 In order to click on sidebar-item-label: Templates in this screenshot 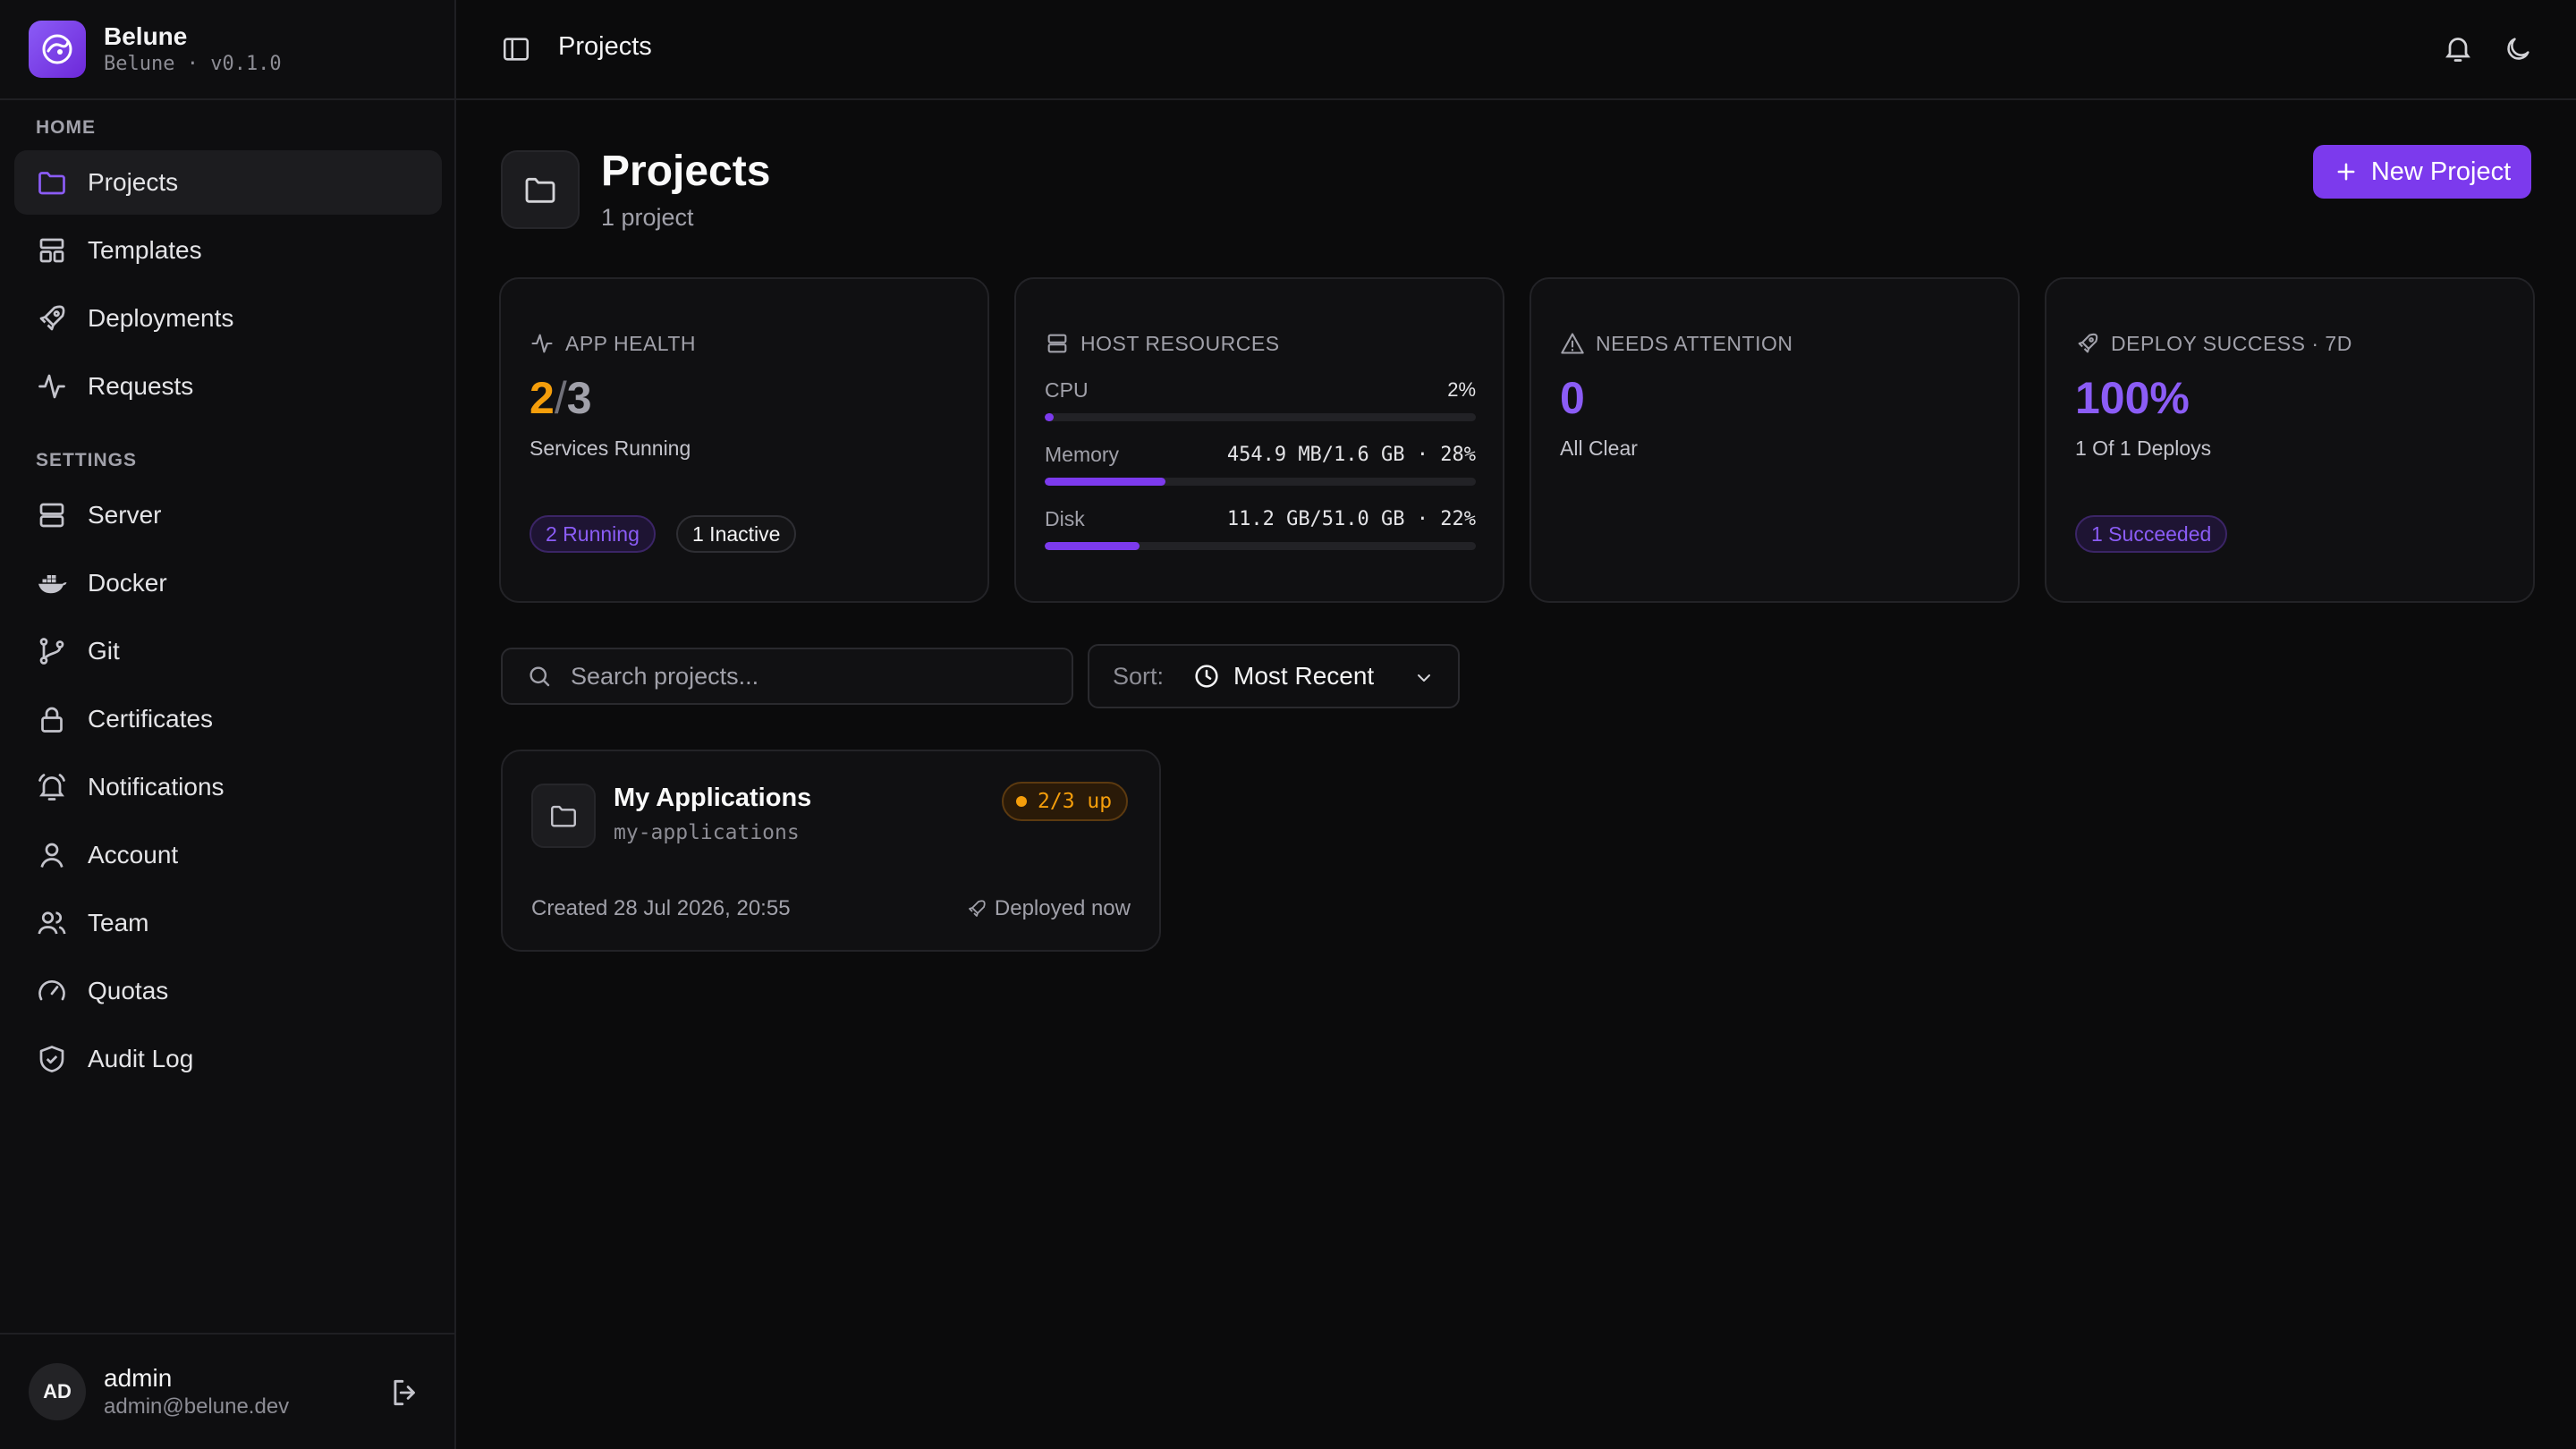, I will do `click(145, 250)`.